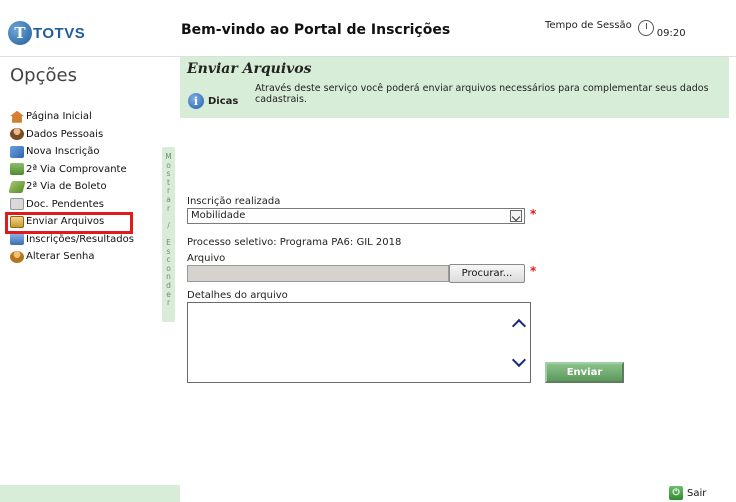 Image resolution: width=736 pixels, height=502 pixels. What do you see at coordinates (90, 493) in the screenshot?
I see `footer-left` at bounding box center [90, 493].